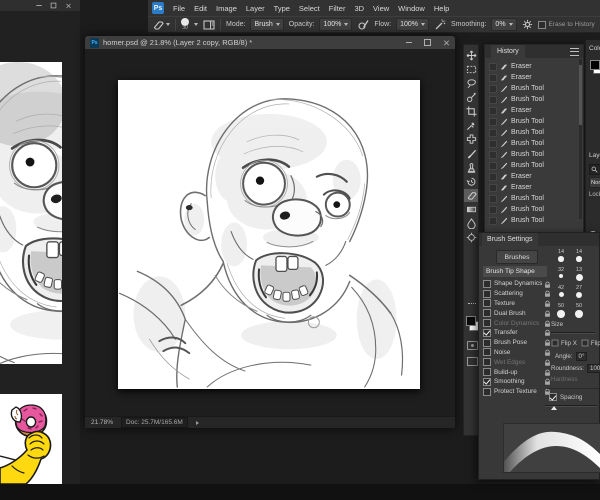 The image size is (600, 500). What do you see at coordinates (200, 8) in the screenshot?
I see `menu-edit: Edit` at bounding box center [200, 8].